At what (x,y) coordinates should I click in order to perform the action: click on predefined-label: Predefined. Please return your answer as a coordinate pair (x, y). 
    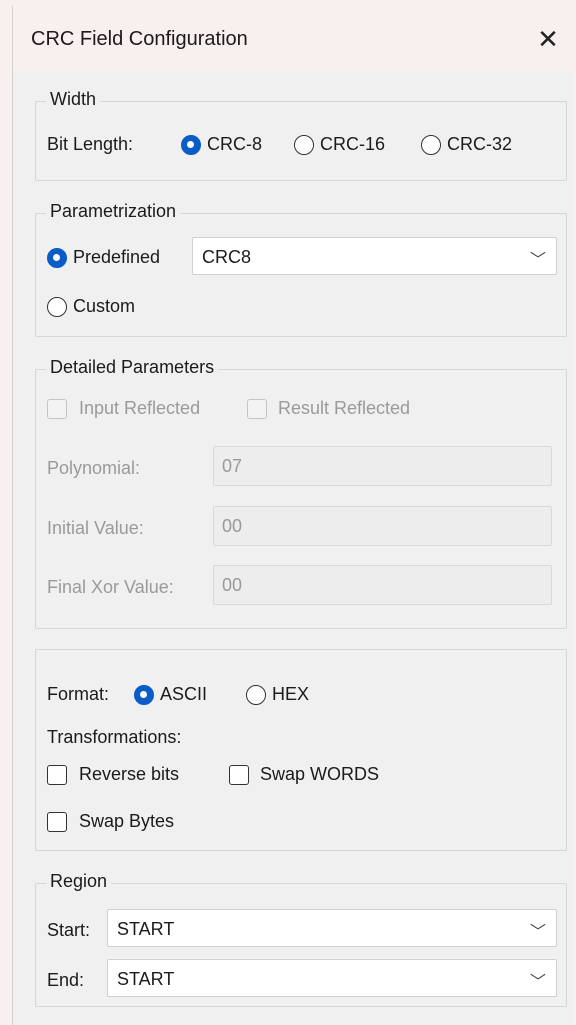
    Looking at the image, I should click on (116, 257).